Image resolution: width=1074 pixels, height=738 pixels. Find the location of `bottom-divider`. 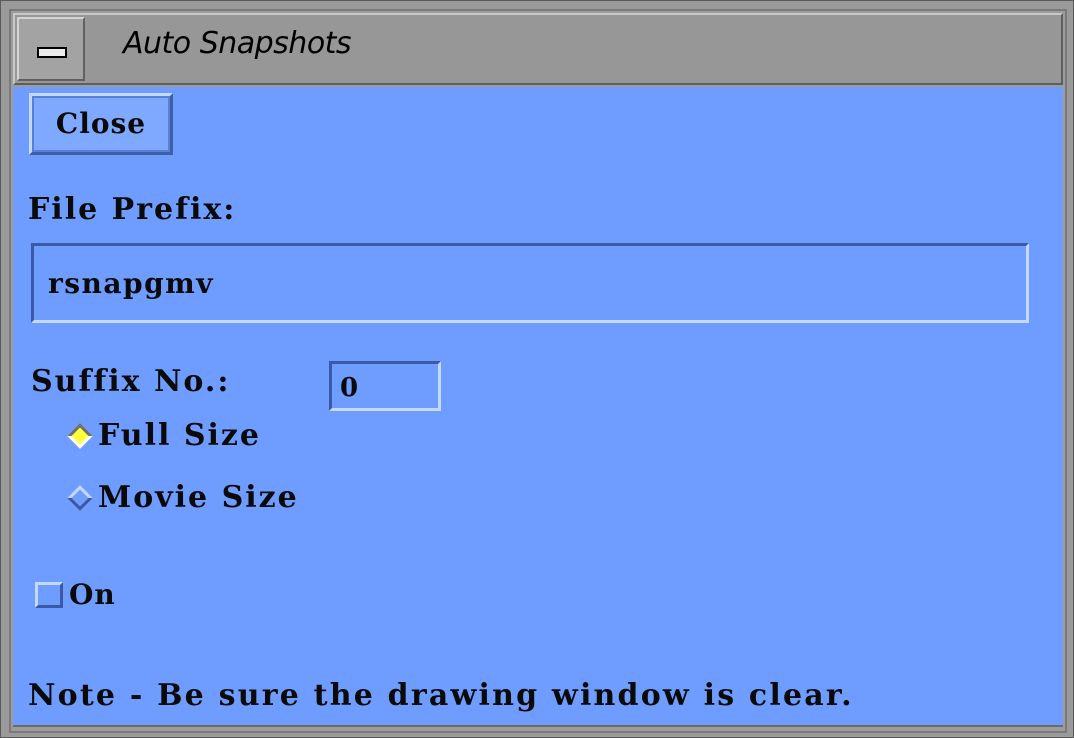

bottom-divider is located at coordinates (538, 726).